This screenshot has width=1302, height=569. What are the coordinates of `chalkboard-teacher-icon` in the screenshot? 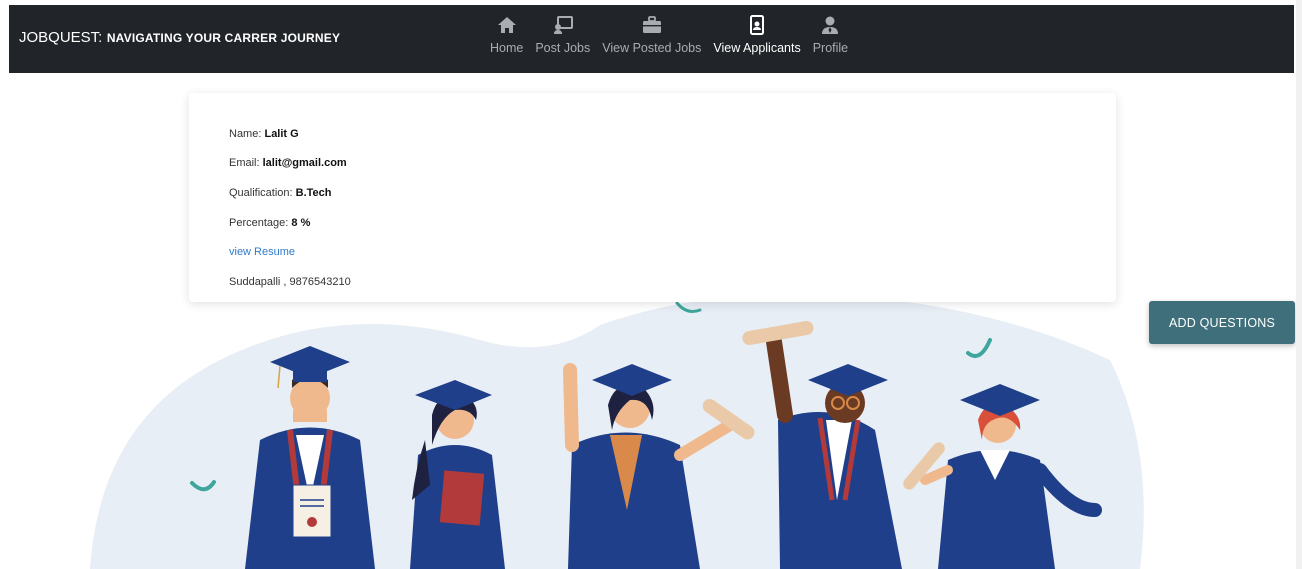 It's located at (563, 25).